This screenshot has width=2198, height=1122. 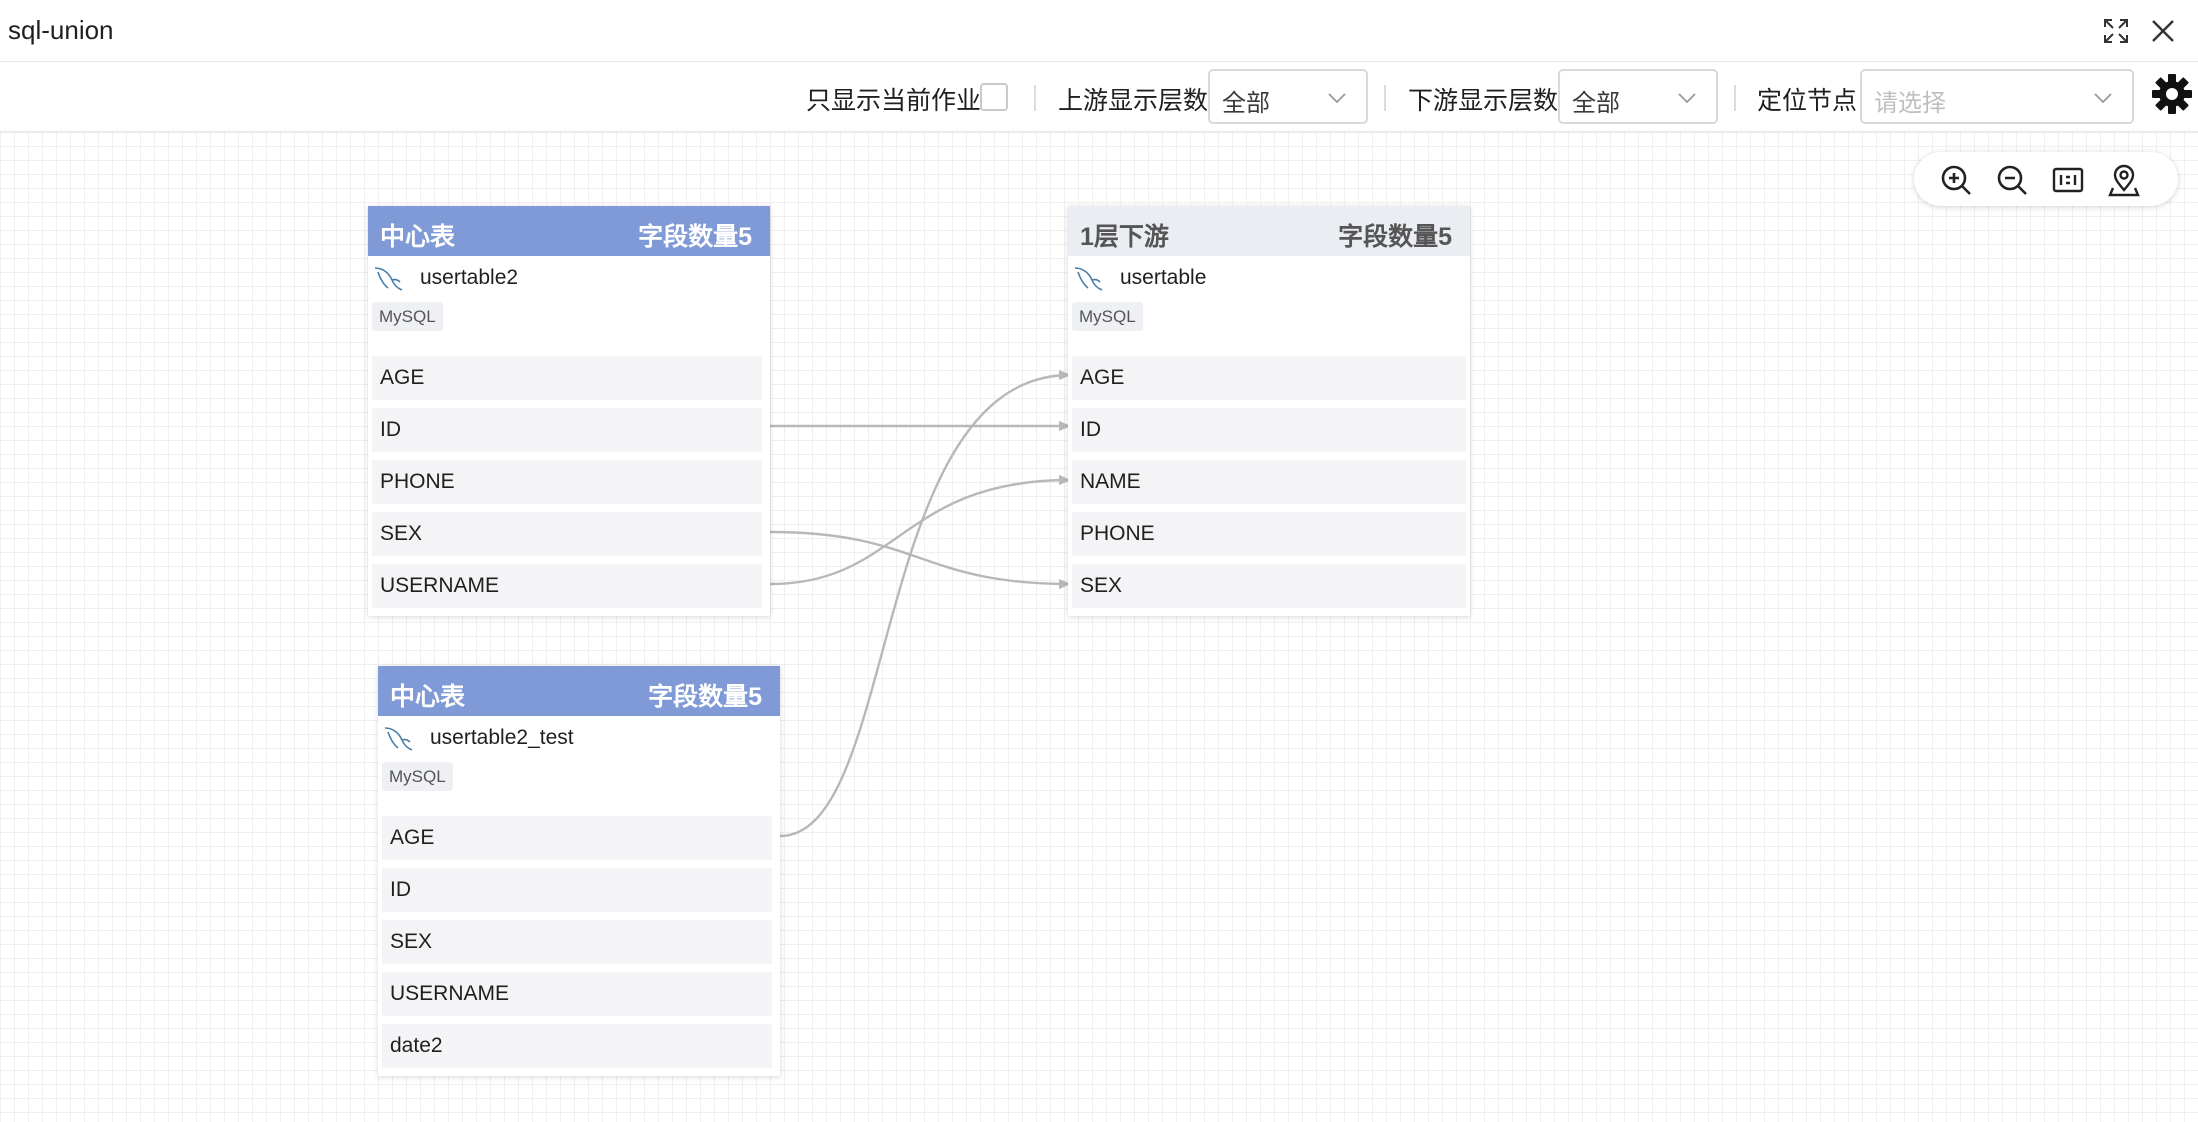 I want to click on locate-node-placeholder: 请选择, so click(x=1910, y=103).